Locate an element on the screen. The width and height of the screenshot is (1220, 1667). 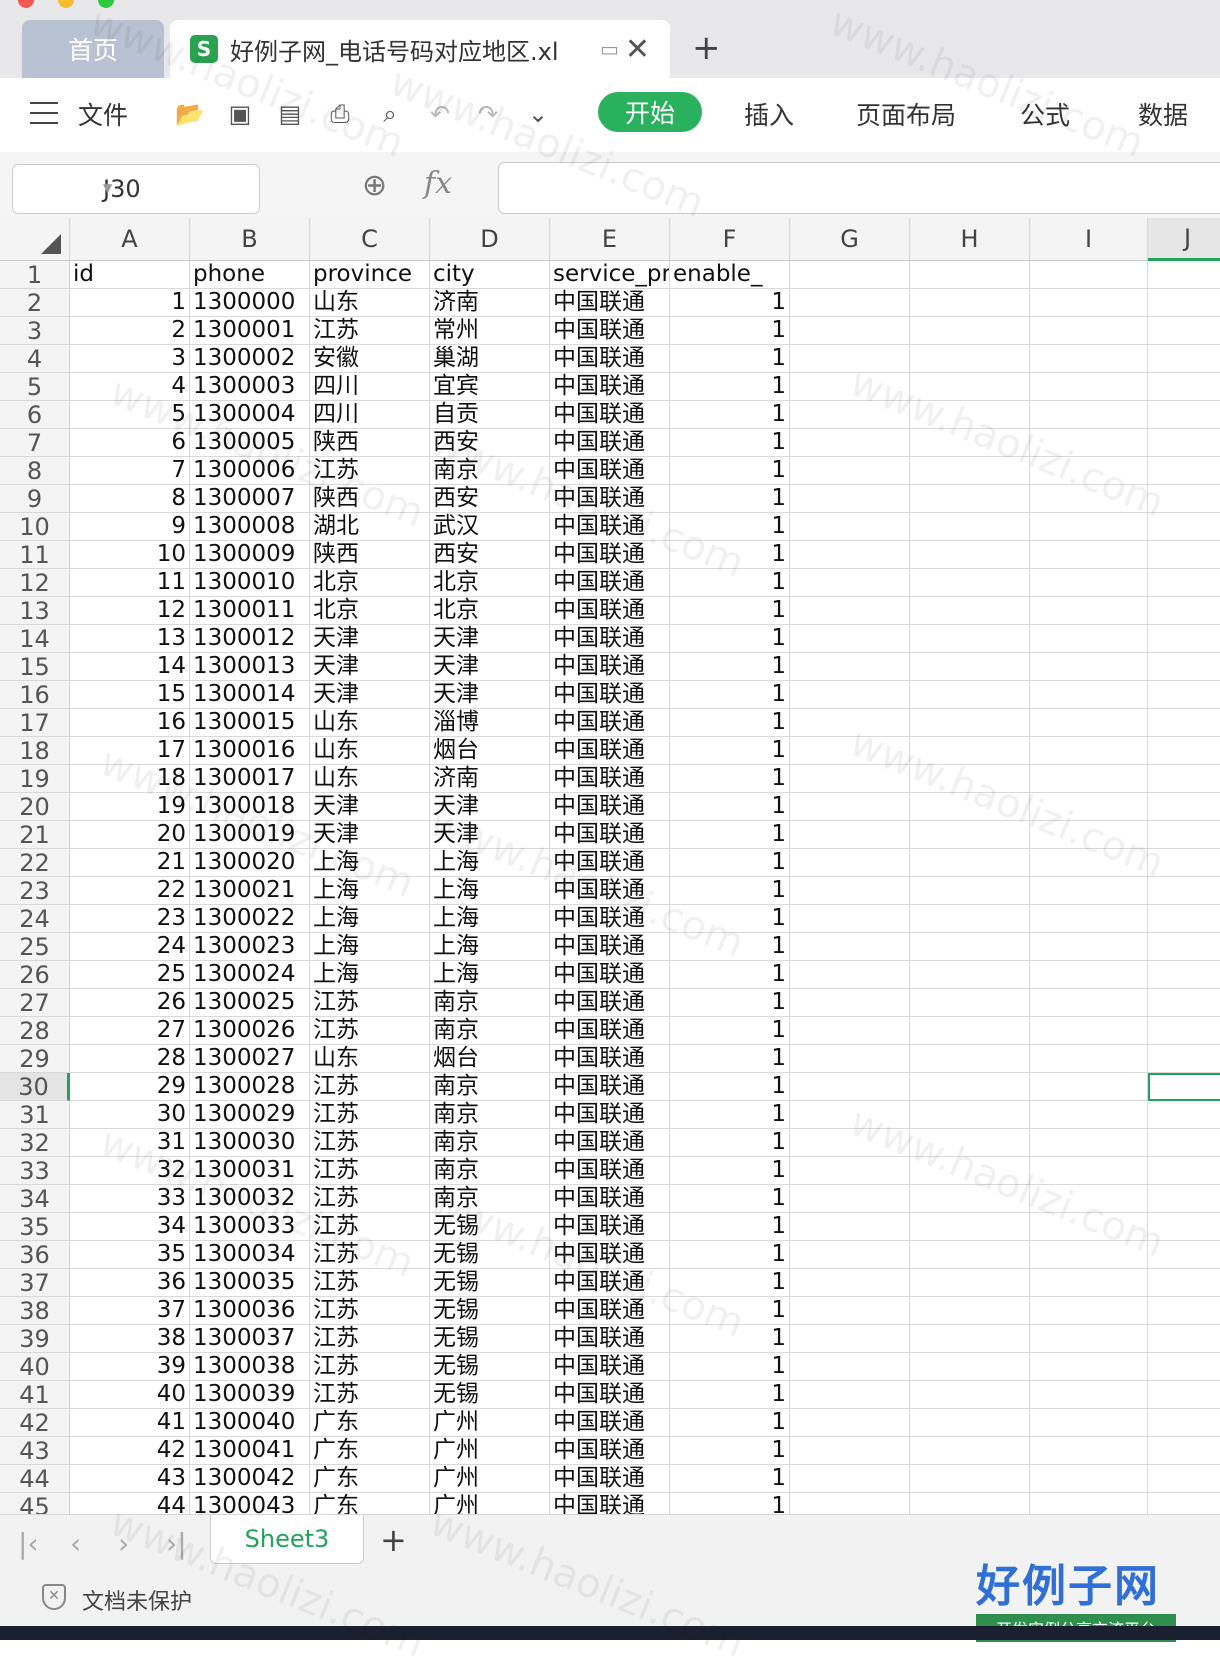
cell: 1300027 is located at coordinates (250, 1059).